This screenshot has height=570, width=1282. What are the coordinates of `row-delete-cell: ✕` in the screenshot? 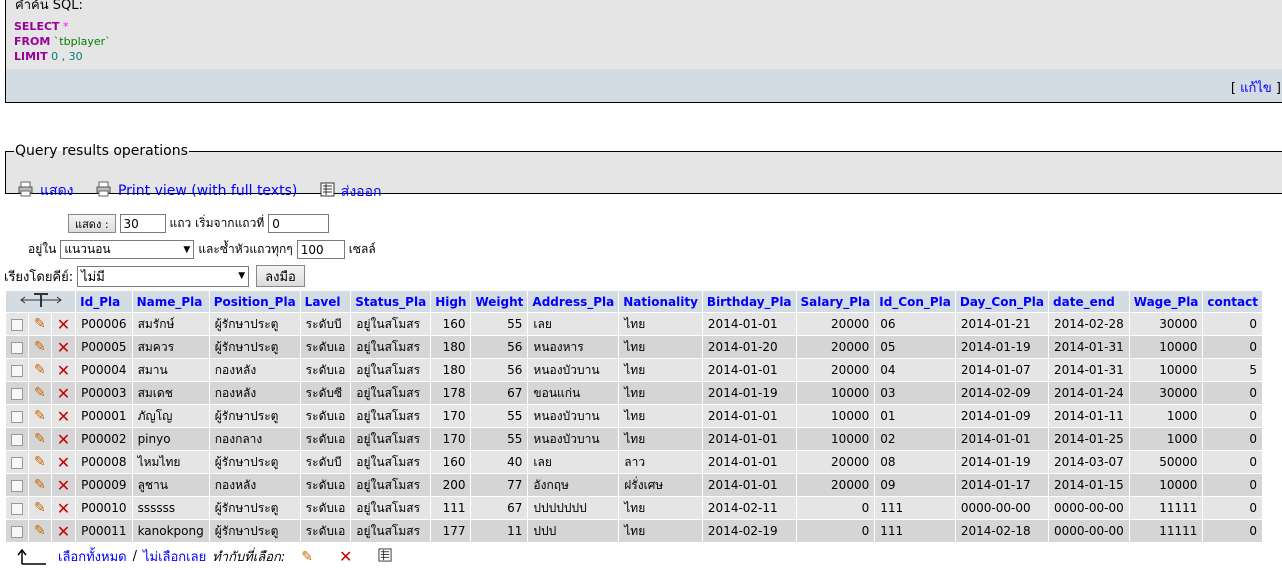 It's located at (63, 324).